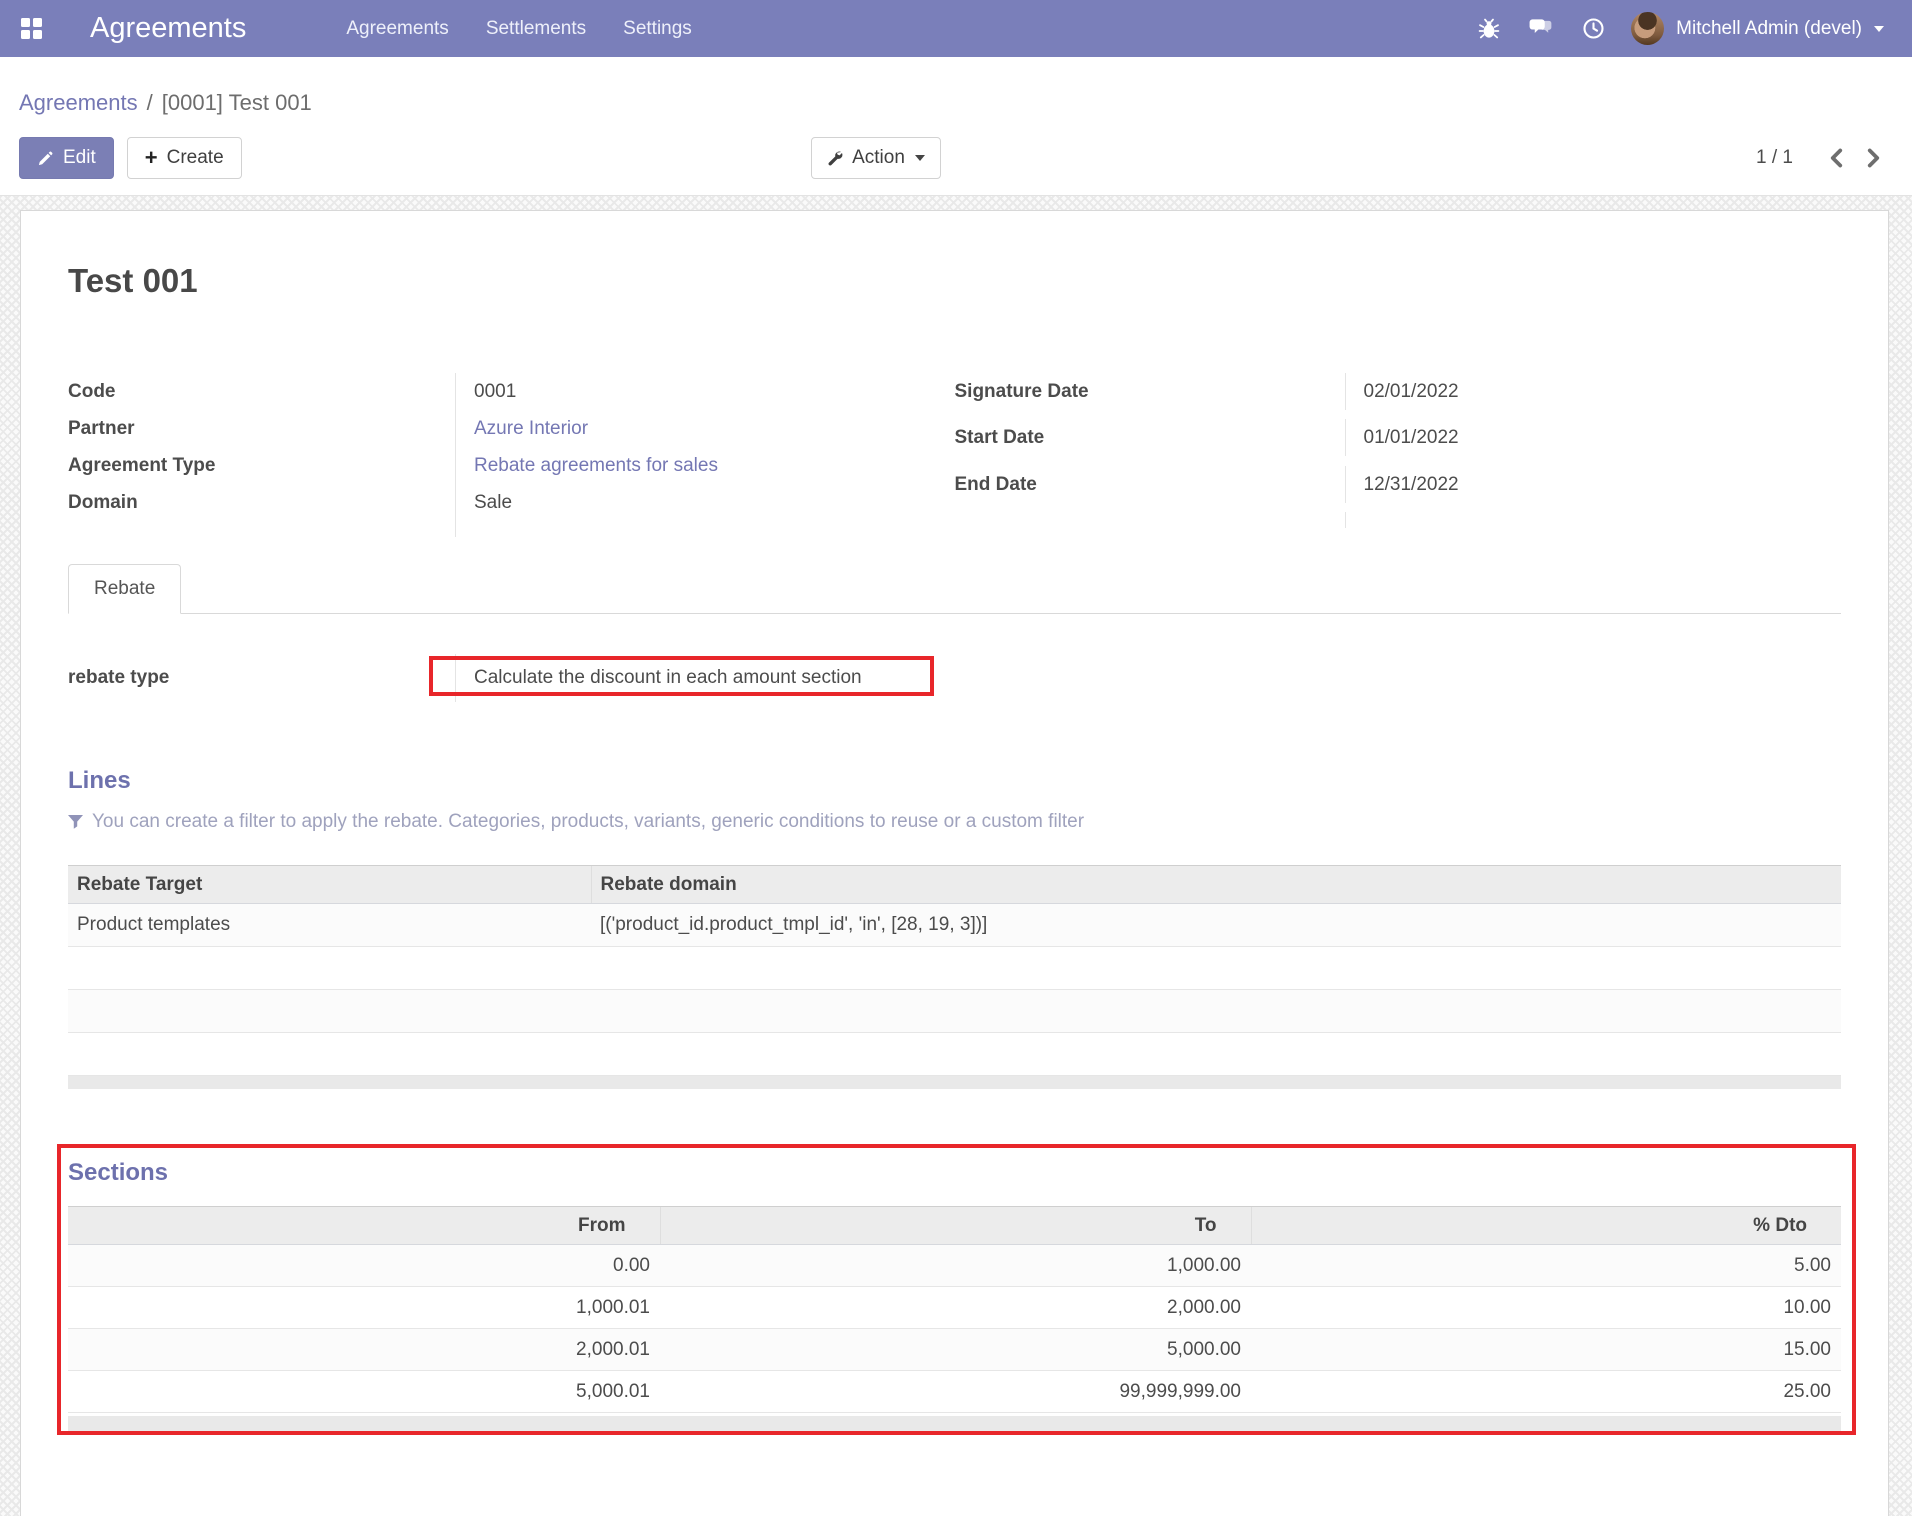  I want to click on pager-value: 1 / 1, so click(1774, 157).